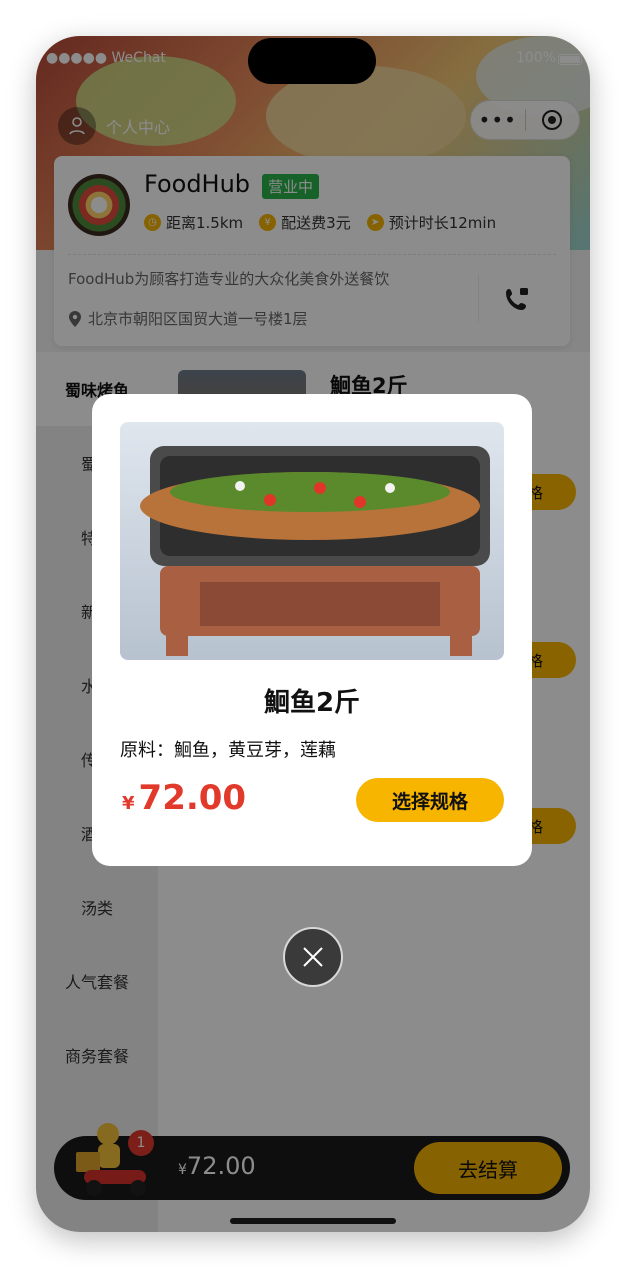 This screenshot has height=1268, width=626. I want to click on close-modal-button, so click(313, 957).